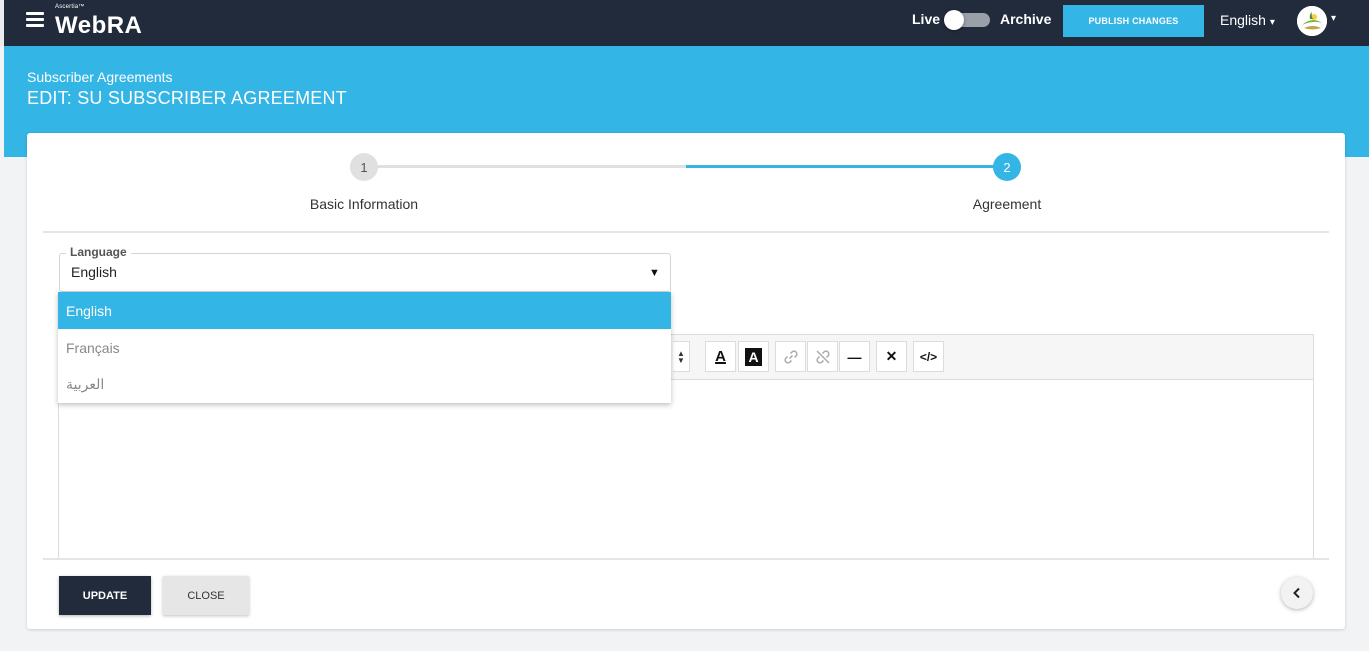 The width and height of the screenshot is (1369, 651). I want to click on step-2-label: Agreement, so click(1007, 204).